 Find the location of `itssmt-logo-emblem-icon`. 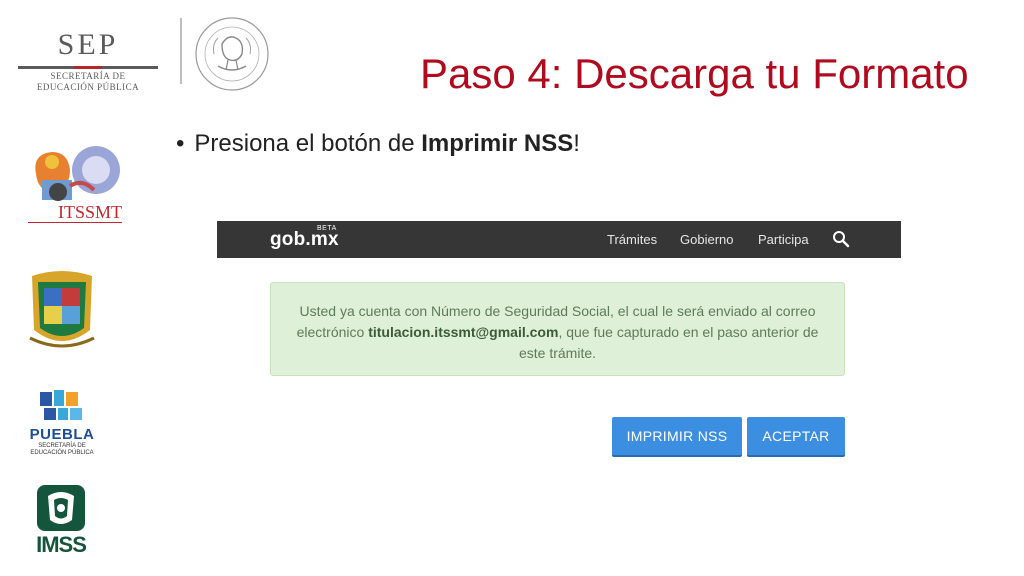

itssmt-logo-emblem-icon is located at coordinates (77, 173).